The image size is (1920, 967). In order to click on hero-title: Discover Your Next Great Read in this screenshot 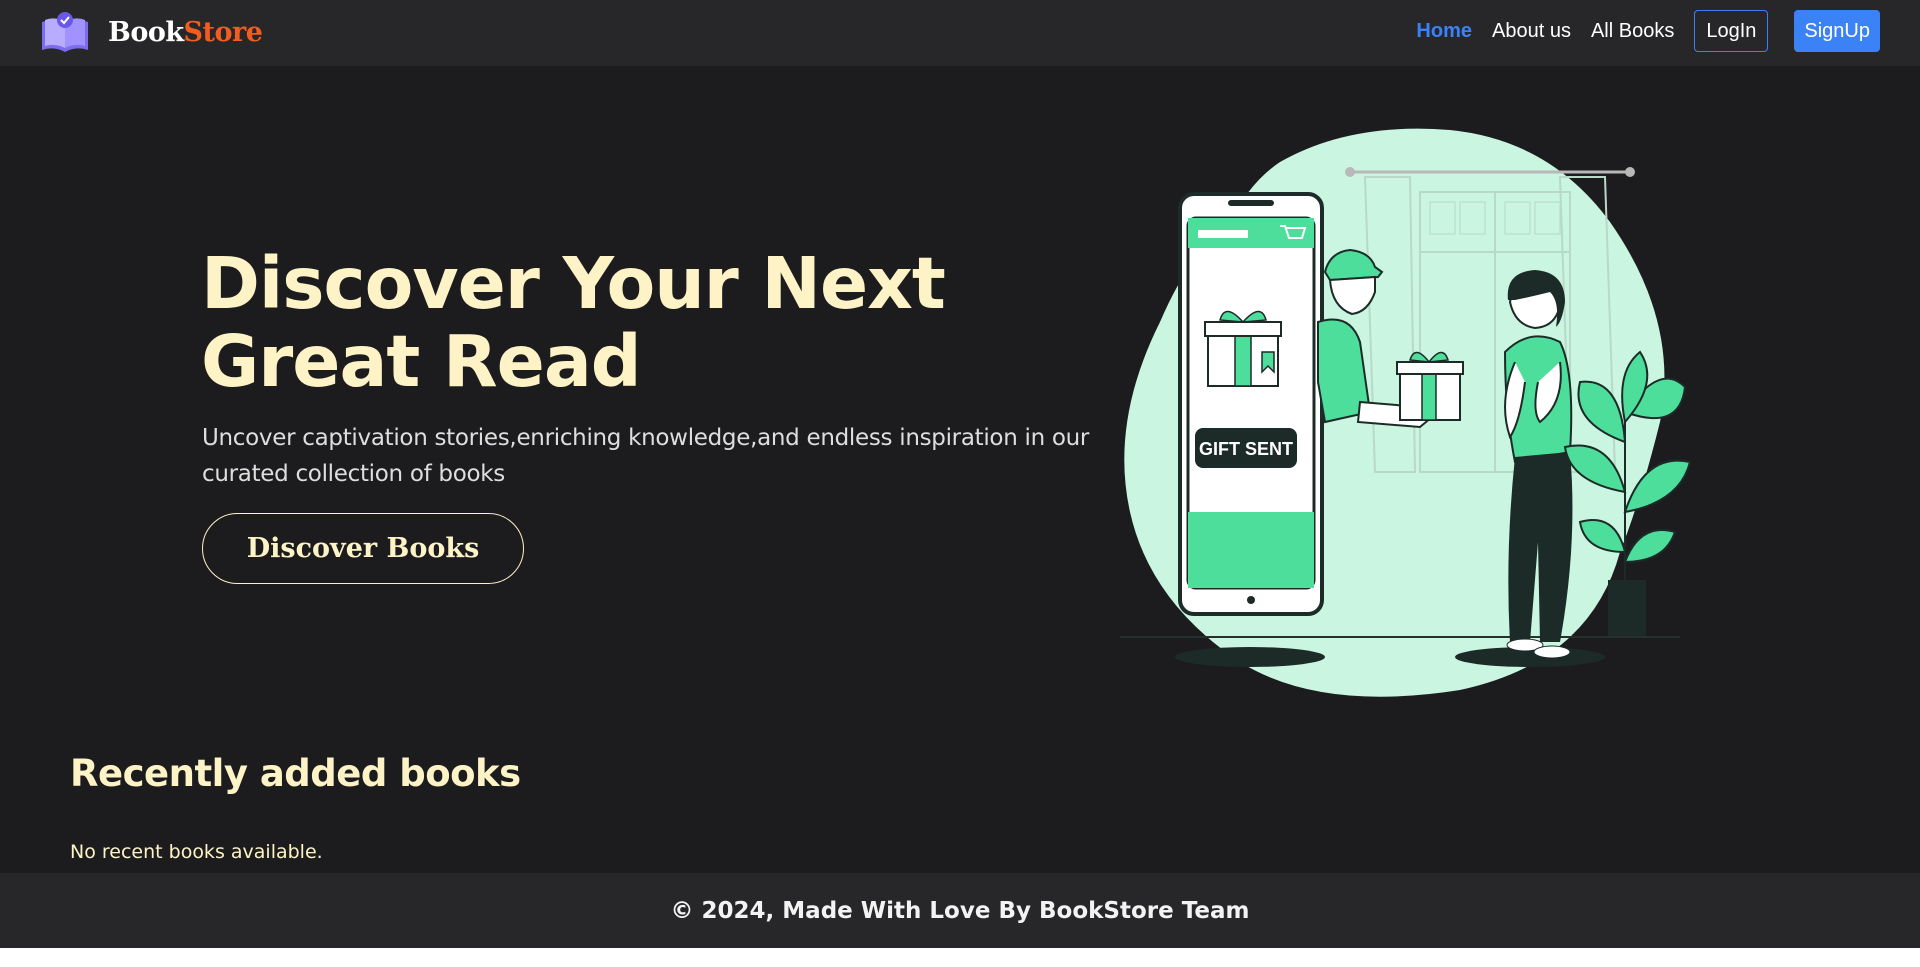, I will do `click(573, 322)`.